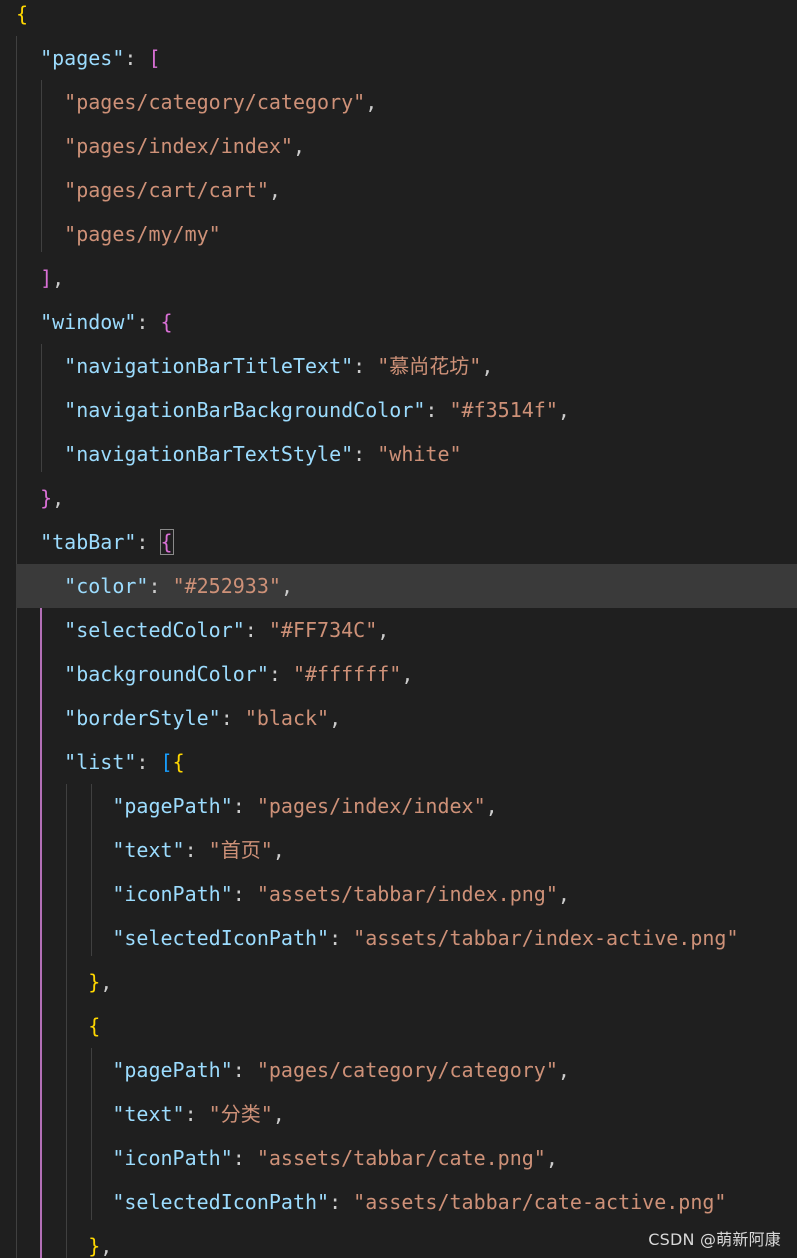 This screenshot has width=797, height=1258. What do you see at coordinates (398, 762) in the screenshot?
I see `code-line: "list": [{` at bounding box center [398, 762].